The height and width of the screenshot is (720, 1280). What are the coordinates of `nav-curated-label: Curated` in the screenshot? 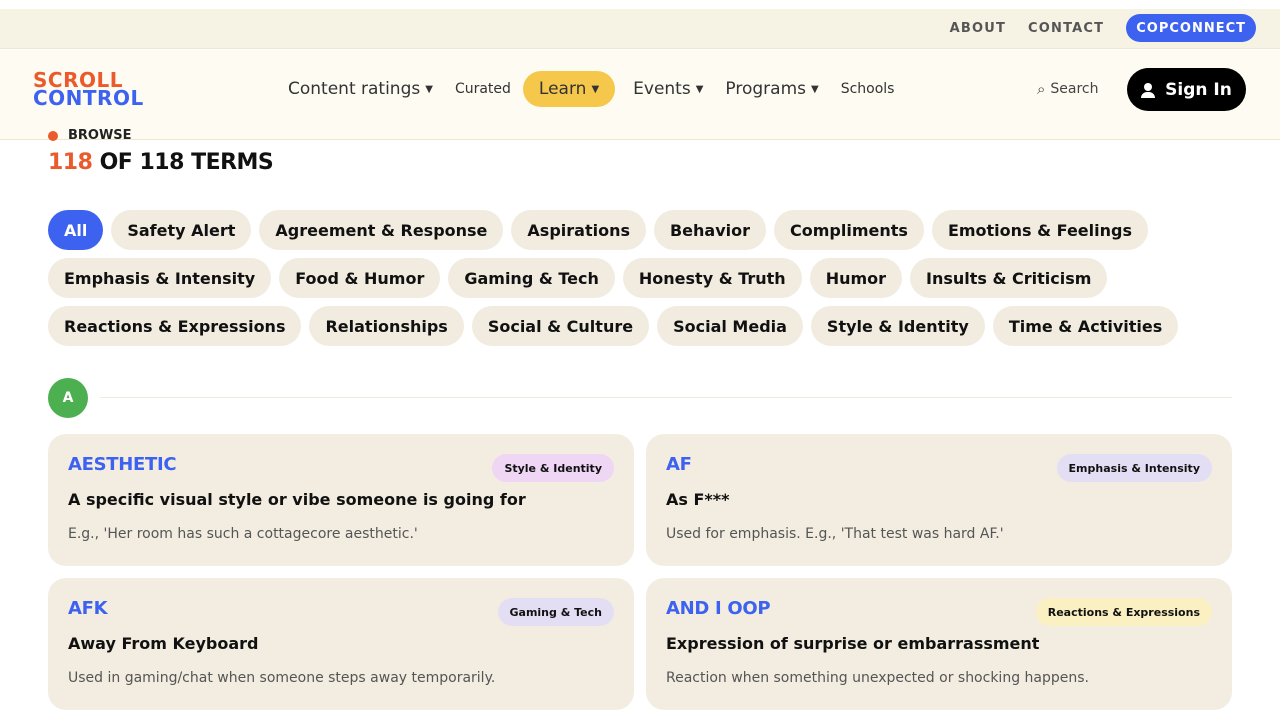 It's located at (482, 89).